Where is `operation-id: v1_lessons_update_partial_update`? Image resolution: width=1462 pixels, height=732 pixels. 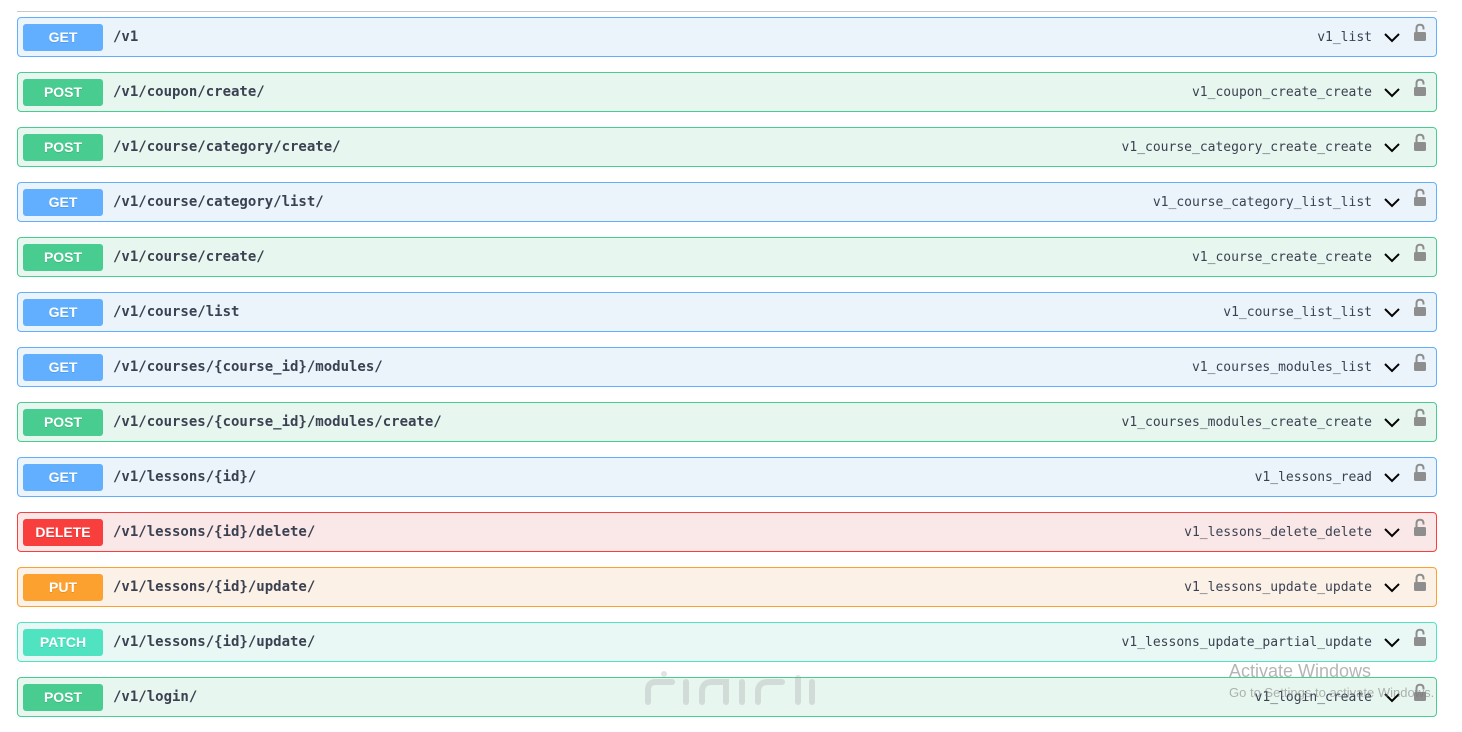
operation-id: v1_lessons_update_partial_update is located at coordinates (1246, 642).